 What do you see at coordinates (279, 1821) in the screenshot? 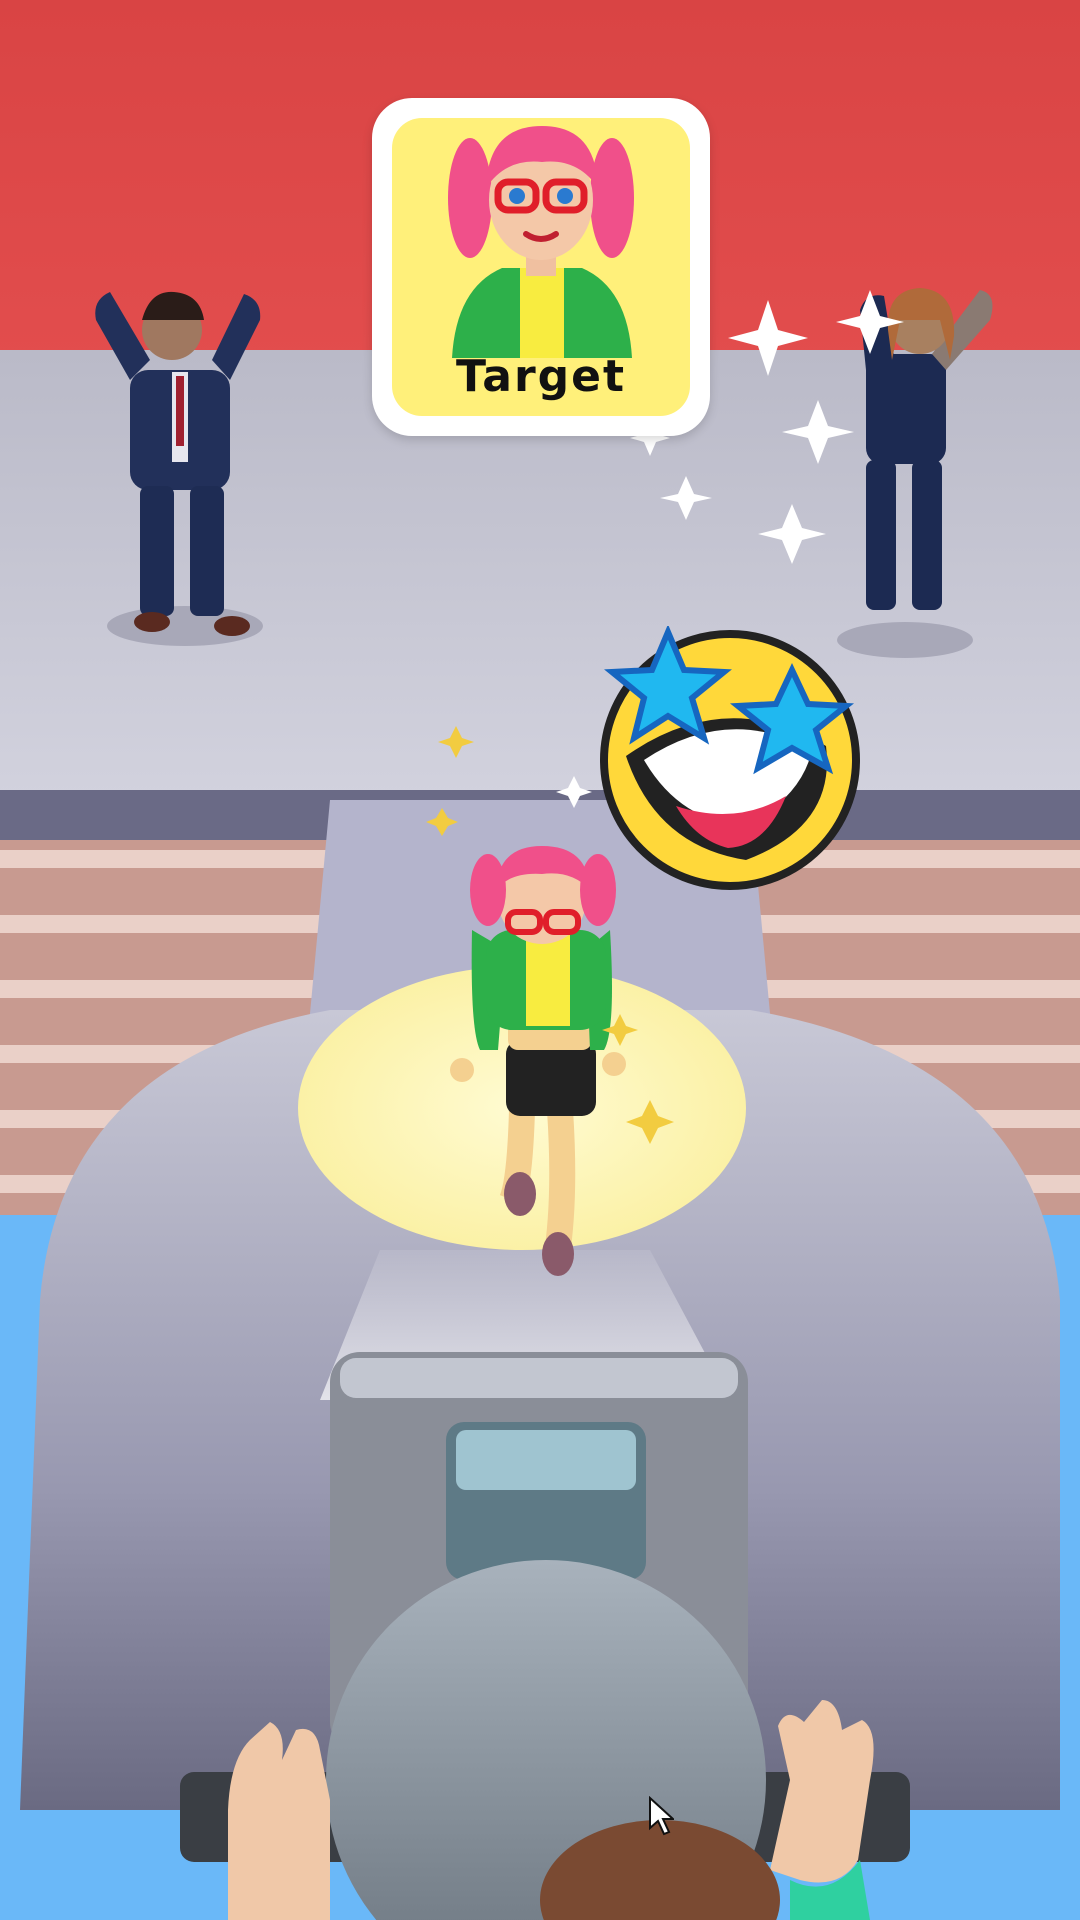
I see `left-hand` at bounding box center [279, 1821].